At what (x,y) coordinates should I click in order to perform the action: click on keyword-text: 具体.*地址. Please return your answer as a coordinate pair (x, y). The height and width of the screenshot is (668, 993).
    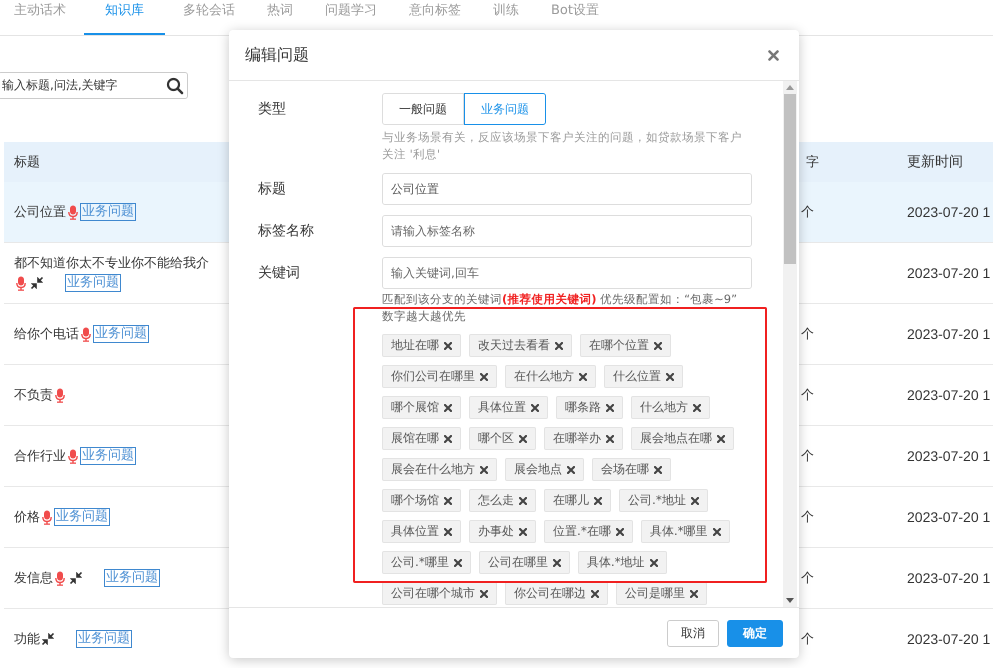
    Looking at the image, I should click on (615, 562).